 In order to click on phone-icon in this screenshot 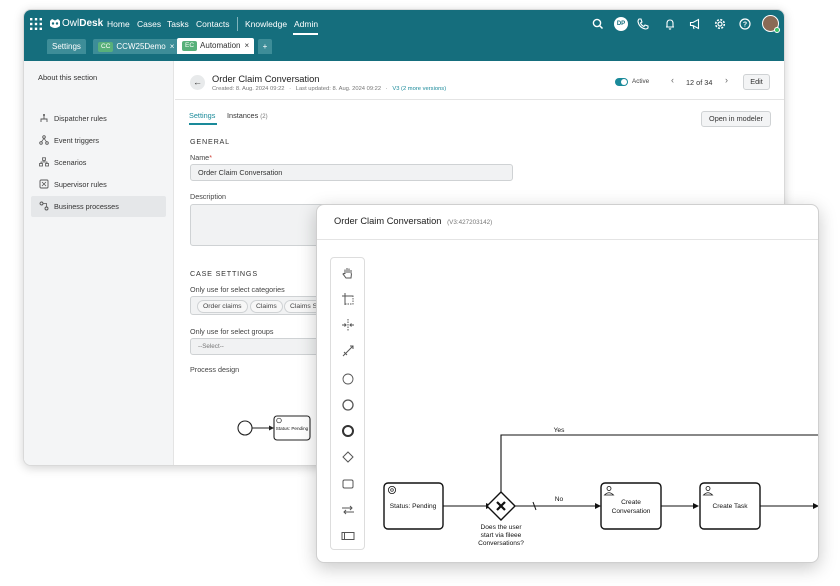, I will do `click(643, 24)`.